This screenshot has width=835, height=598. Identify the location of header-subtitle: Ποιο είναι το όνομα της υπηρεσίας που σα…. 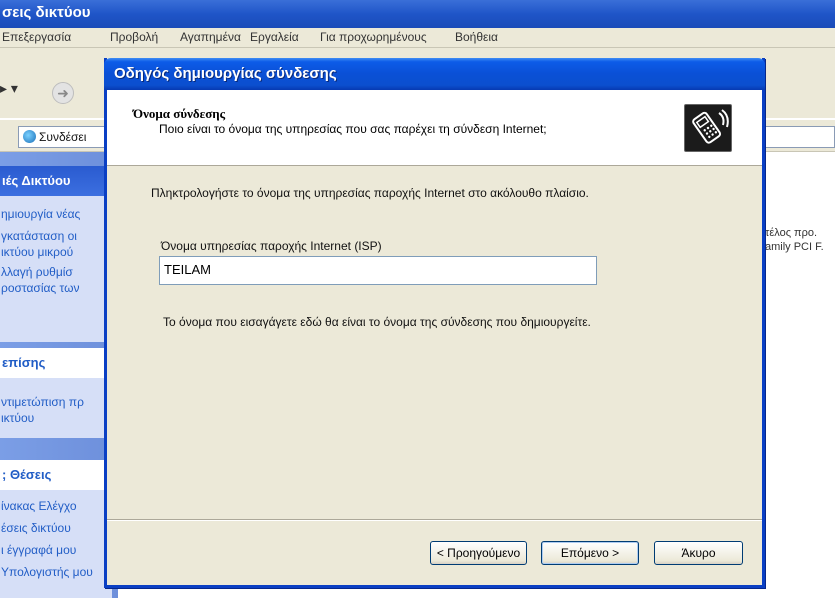
(353, 129).